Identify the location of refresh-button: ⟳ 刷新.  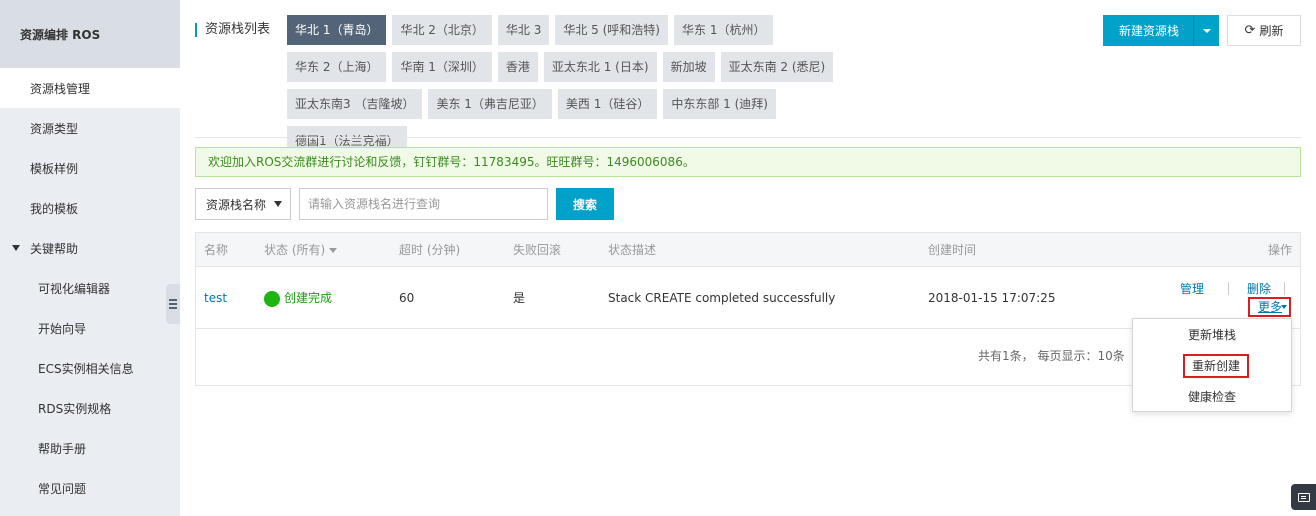
(1264, 30).